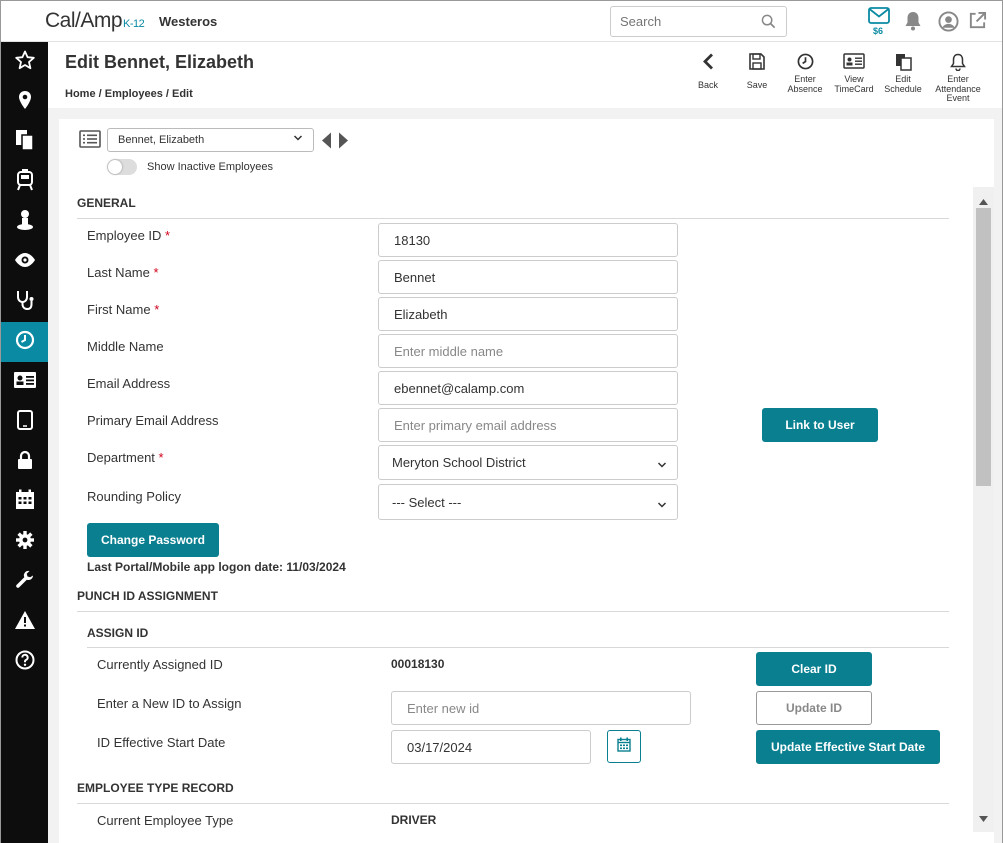 This screenshot has height=843, width=1003. Describe the element at coordinates (903, 63) in the screenshot. I see `documents-icon` at that location.